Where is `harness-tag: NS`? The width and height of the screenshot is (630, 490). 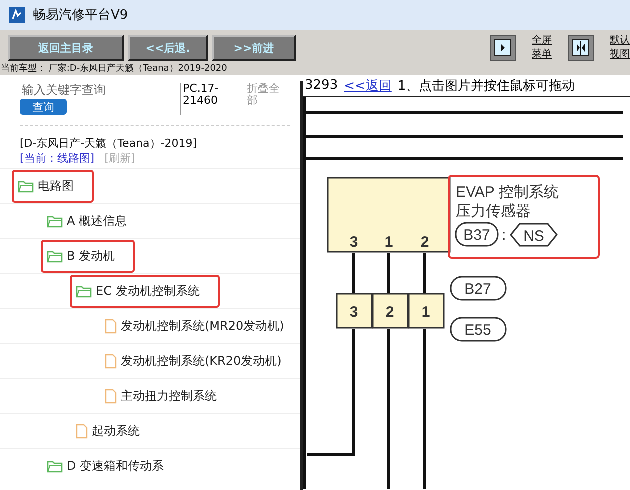 harness-tag: NS is located at coordinates (534, 235).